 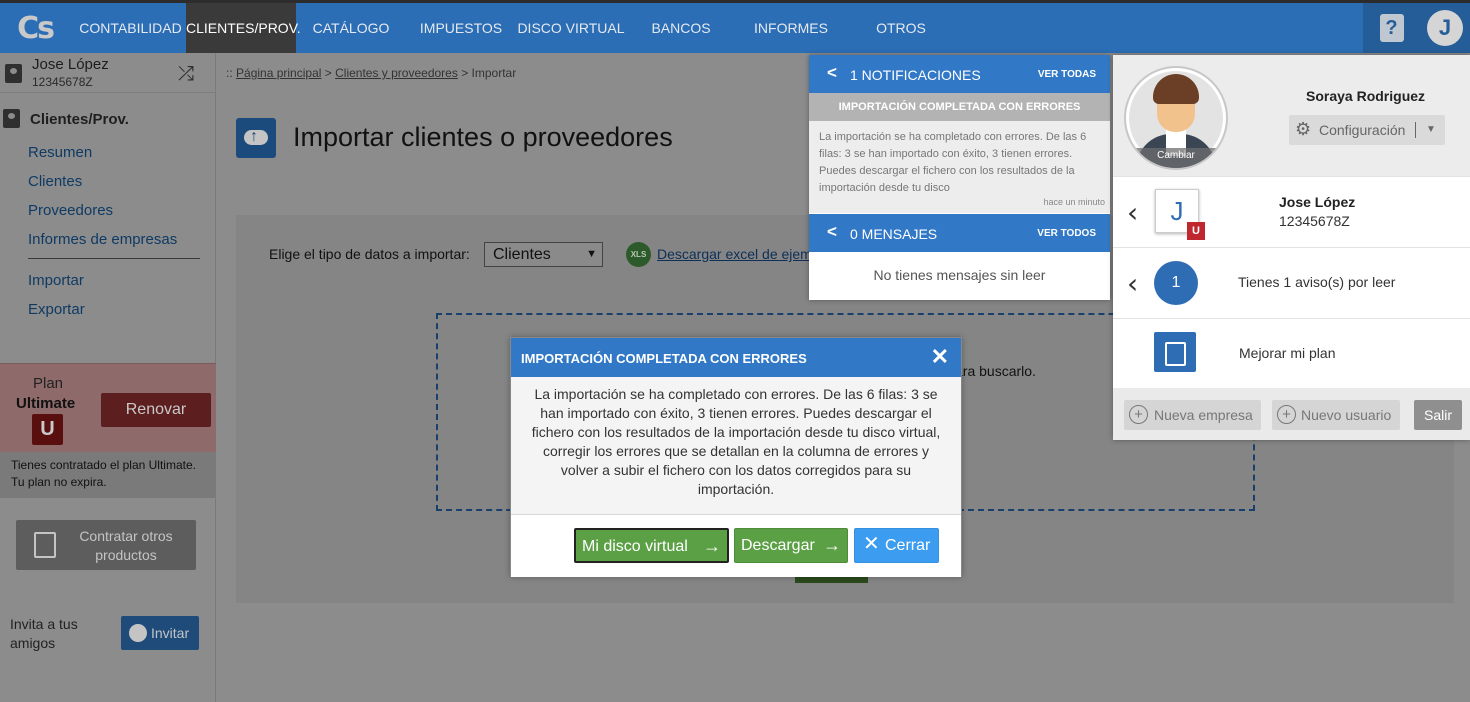 I want to click on configuration-button: ⚙ Configuración ▼, so click(x=1367, y=130).